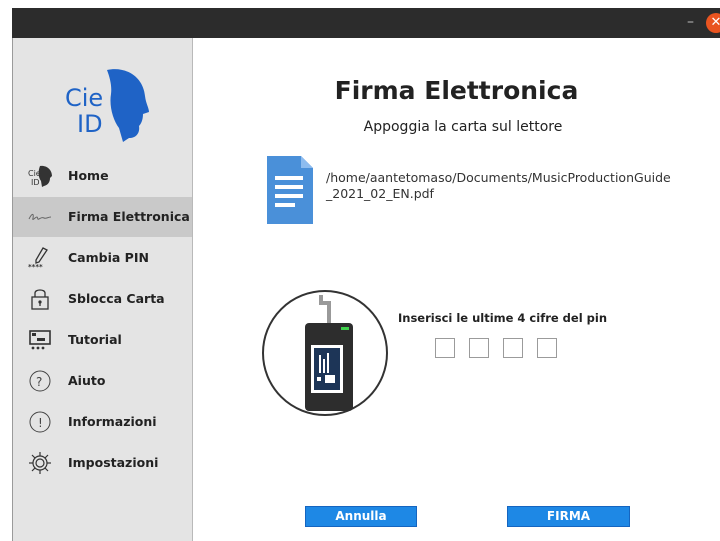 This screenshot has height=541, width=720. I want to click on page-title: Firma Elettronica, so click(456, 90).